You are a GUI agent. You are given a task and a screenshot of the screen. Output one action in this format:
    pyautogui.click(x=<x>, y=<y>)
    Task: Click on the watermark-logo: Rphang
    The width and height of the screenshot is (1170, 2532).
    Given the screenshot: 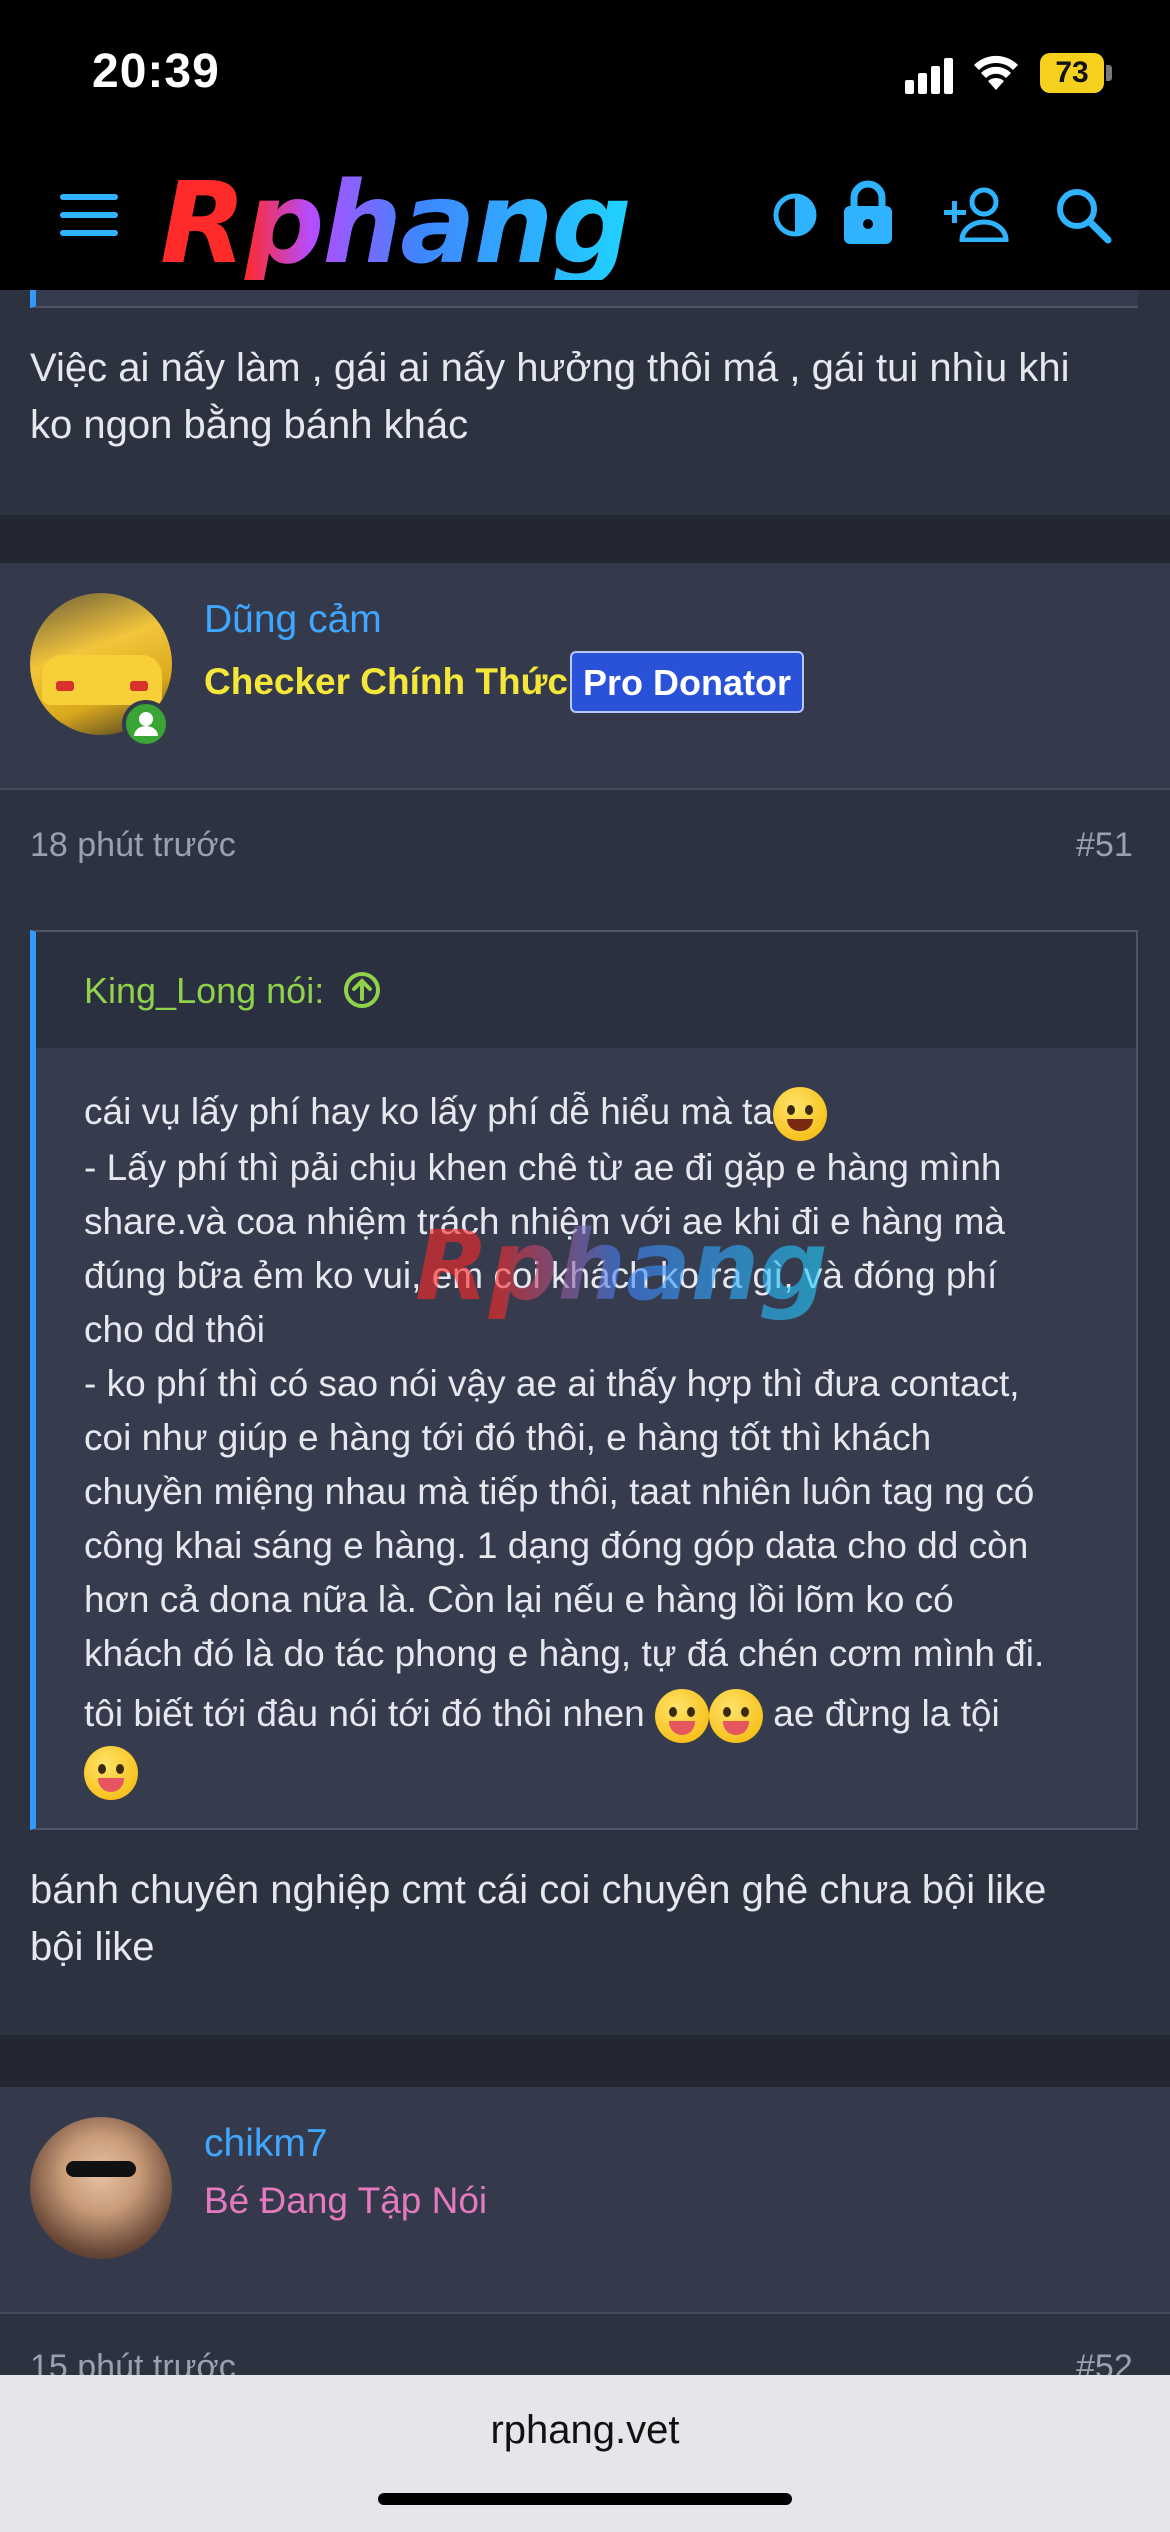 What is the action you would take?
    pyautogui.click(x=621, y=1266)
    